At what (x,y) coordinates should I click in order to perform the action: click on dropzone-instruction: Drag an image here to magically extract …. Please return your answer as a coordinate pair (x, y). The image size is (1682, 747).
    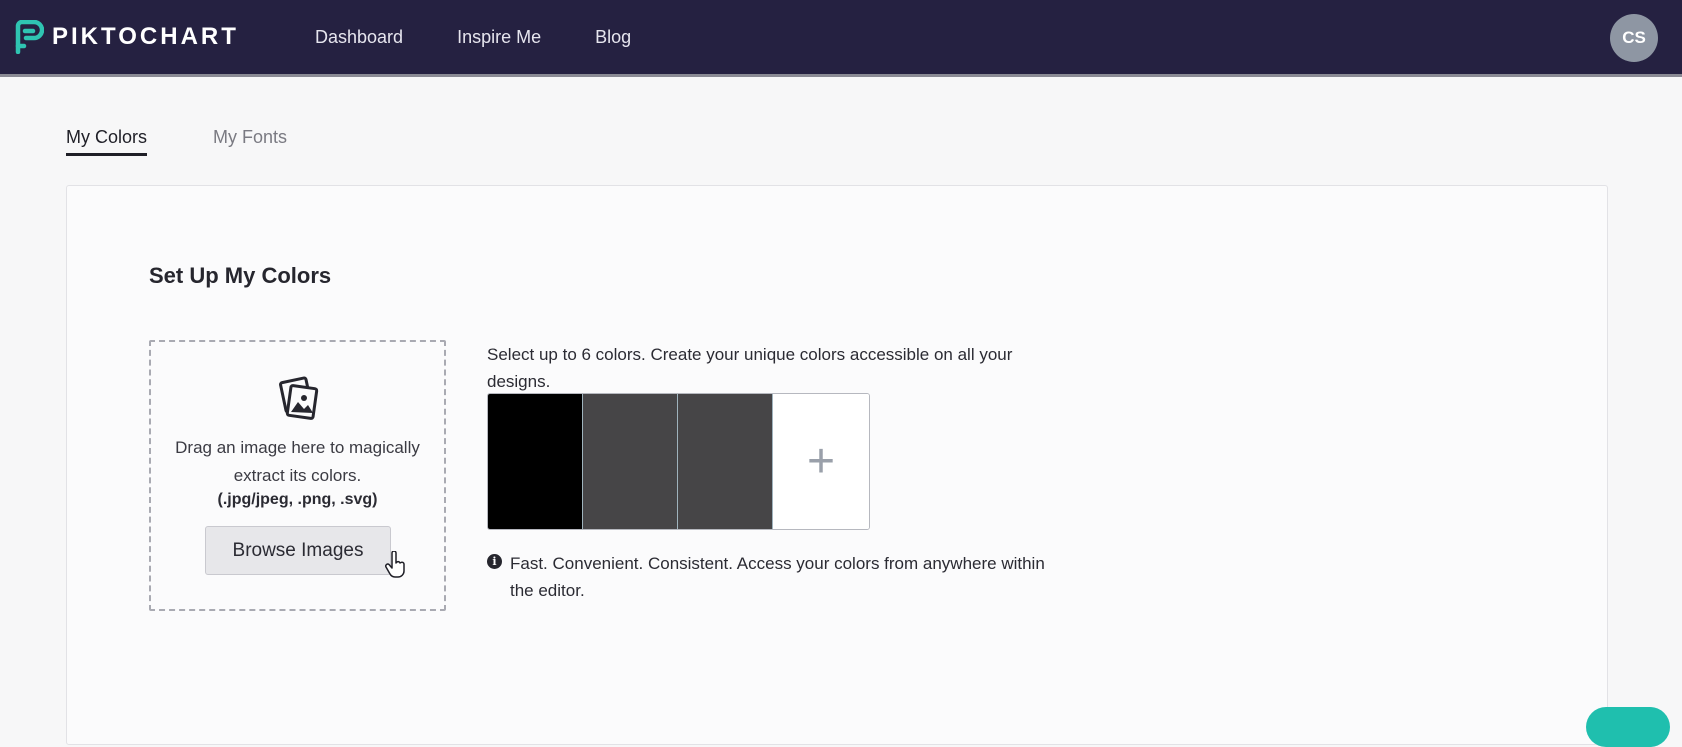
    Looking at the image, I should click on (297, 461).